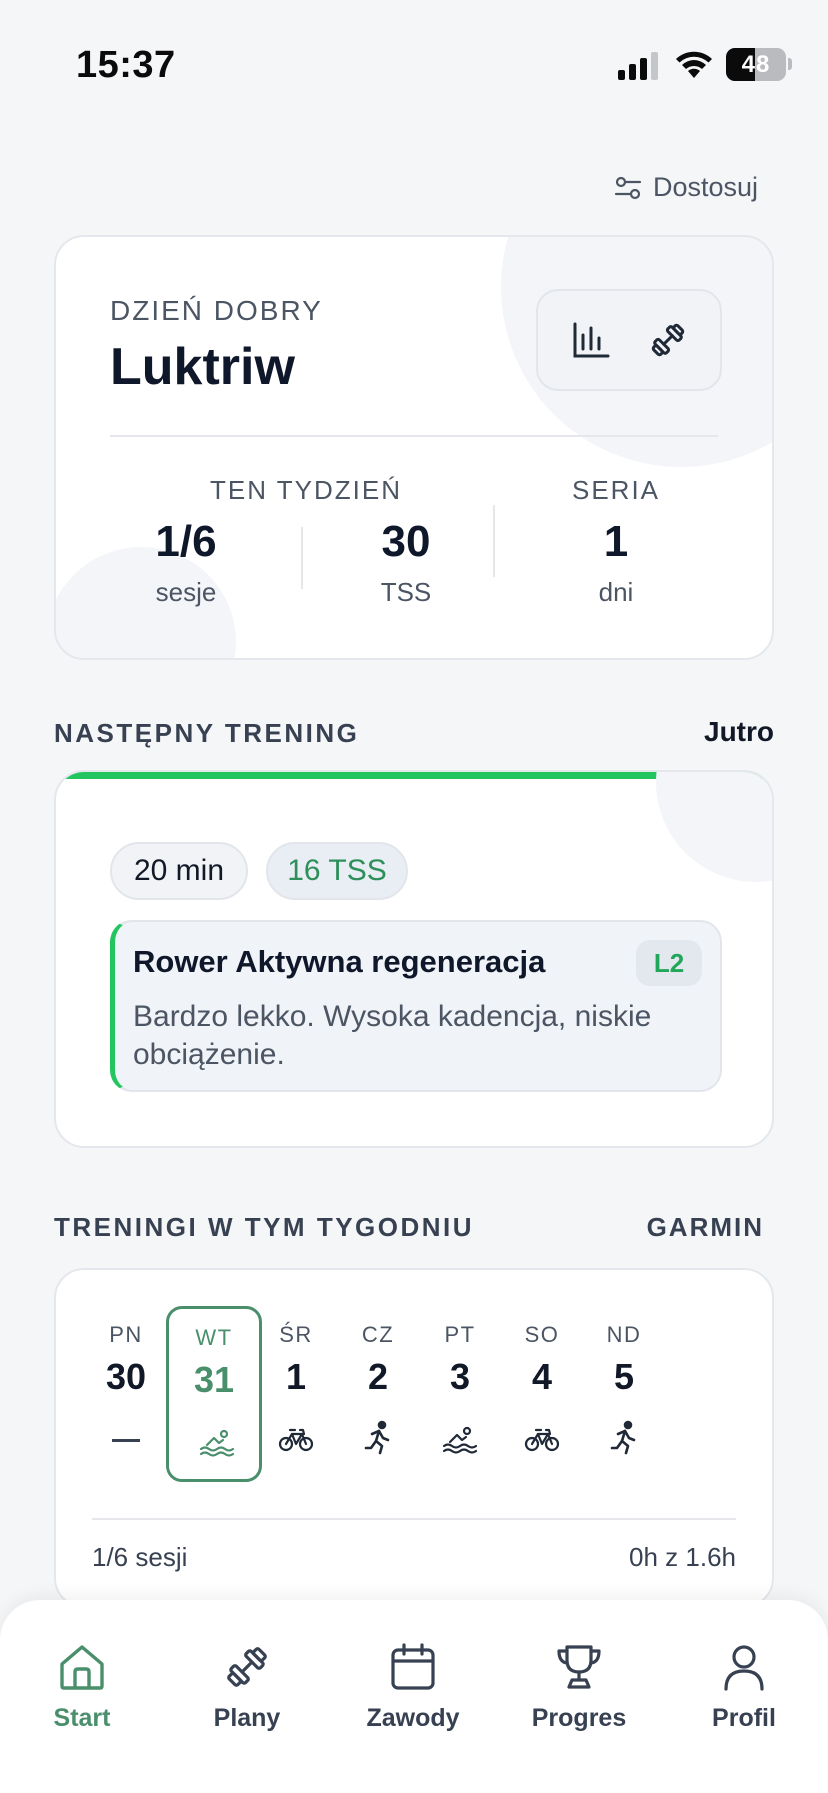 Image resolution: width=828 pixels, height=1793 pixels. What do you see at coordinates (579, 1667) in the screenshot?
I see `trophy-icon` at bounding box center [579, 1667].